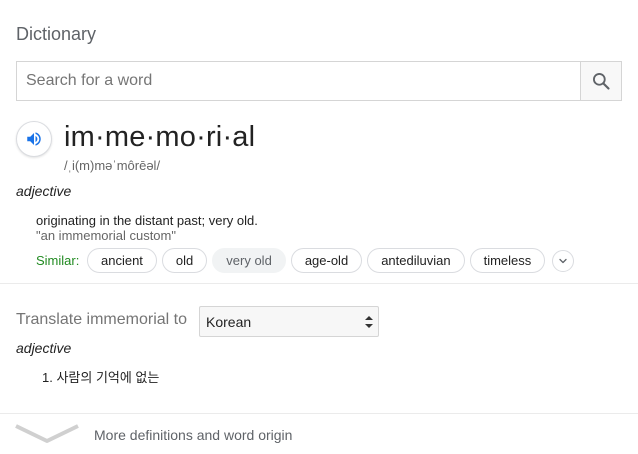 This screenshot has width=638, height=454. I want to click on search-button, so click(600, 81).